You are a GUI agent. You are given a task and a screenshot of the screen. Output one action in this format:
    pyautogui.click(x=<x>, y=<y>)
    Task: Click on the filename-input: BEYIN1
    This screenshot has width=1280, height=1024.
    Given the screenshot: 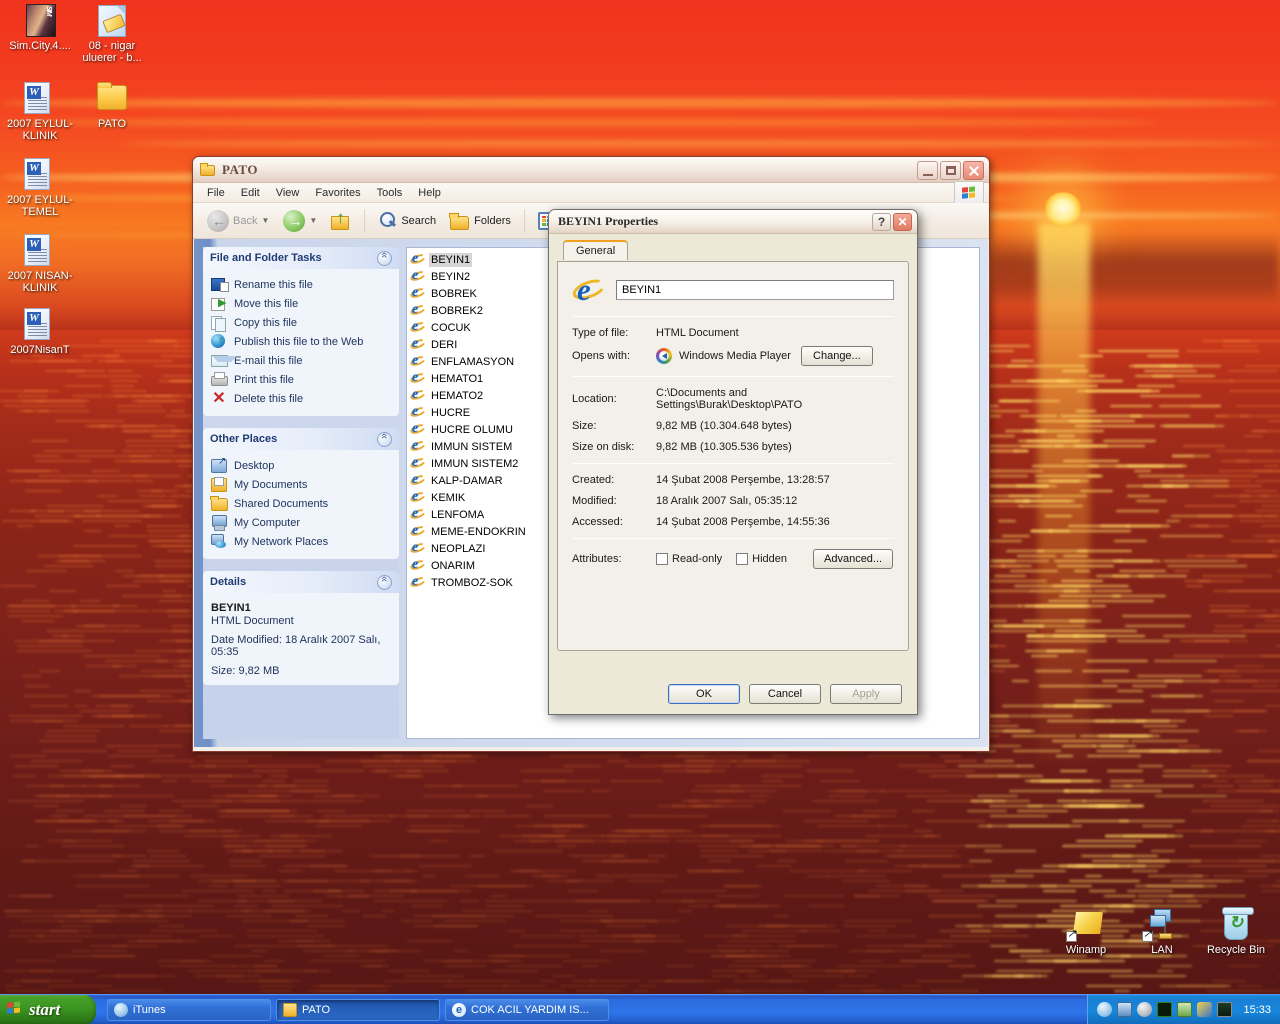 What is the action you would take?
    pyautogui.click(x=755, y=290)
    